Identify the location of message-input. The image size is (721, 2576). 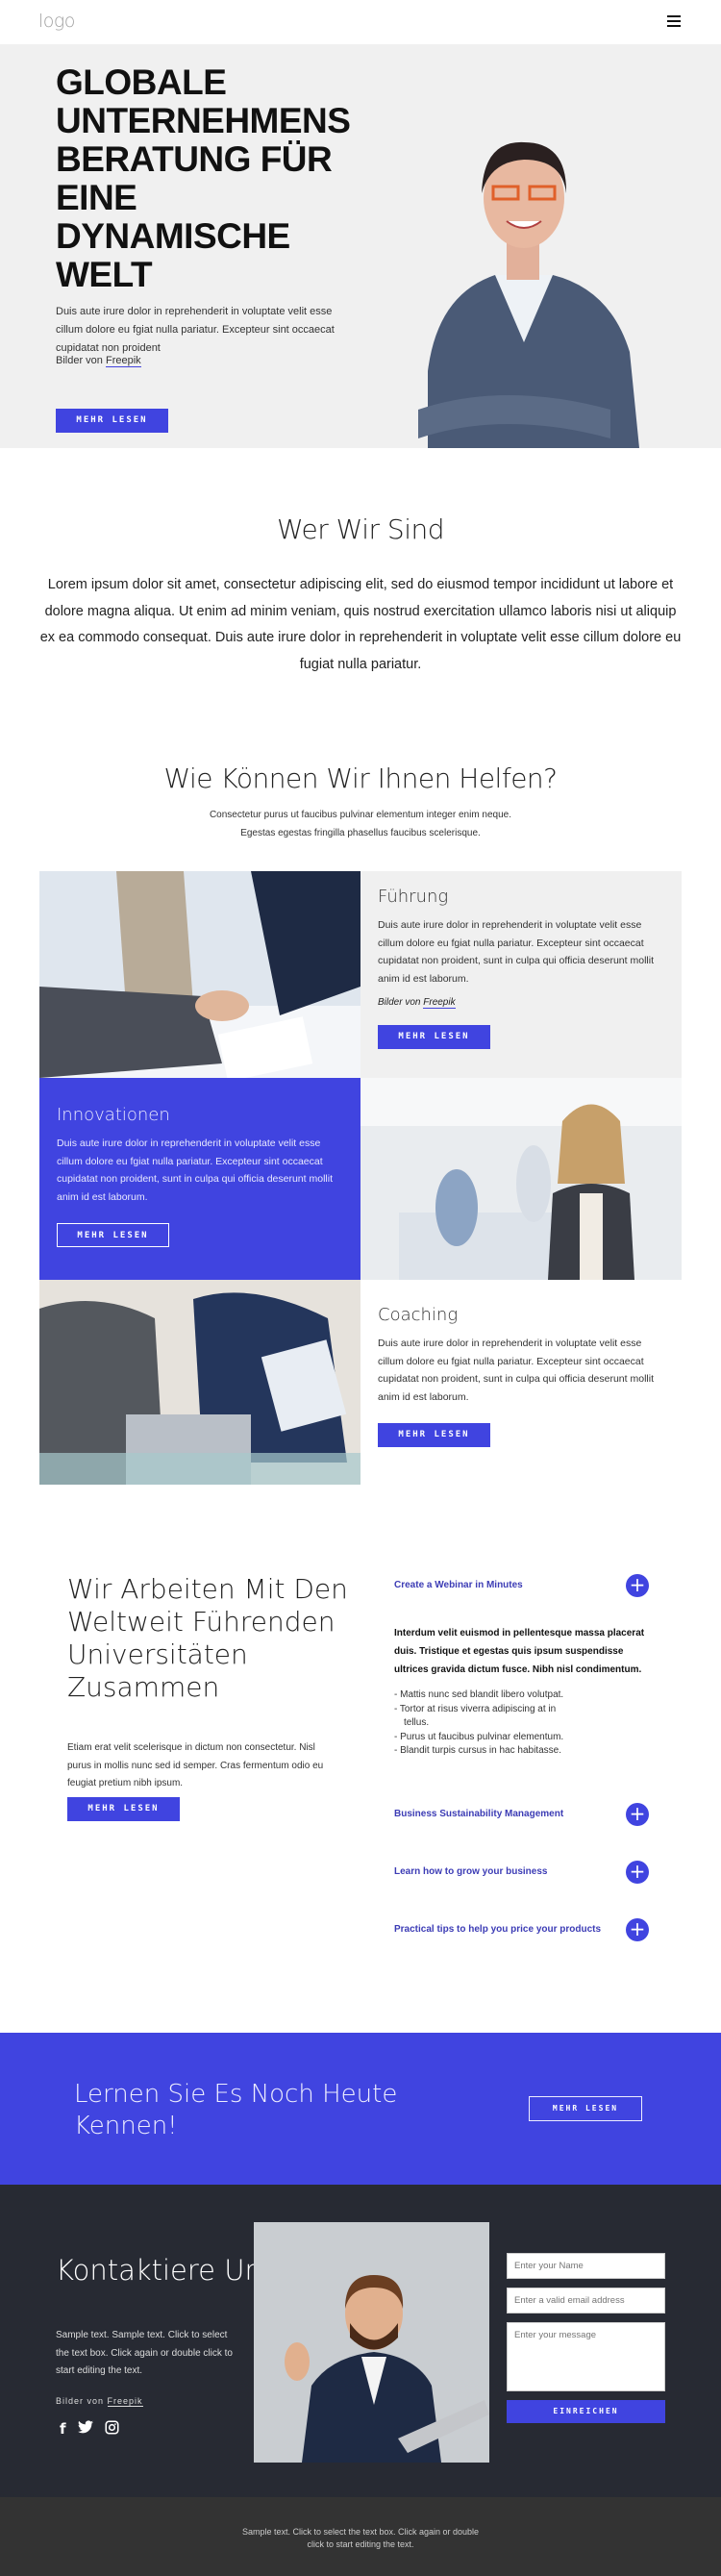
(586, 2356).